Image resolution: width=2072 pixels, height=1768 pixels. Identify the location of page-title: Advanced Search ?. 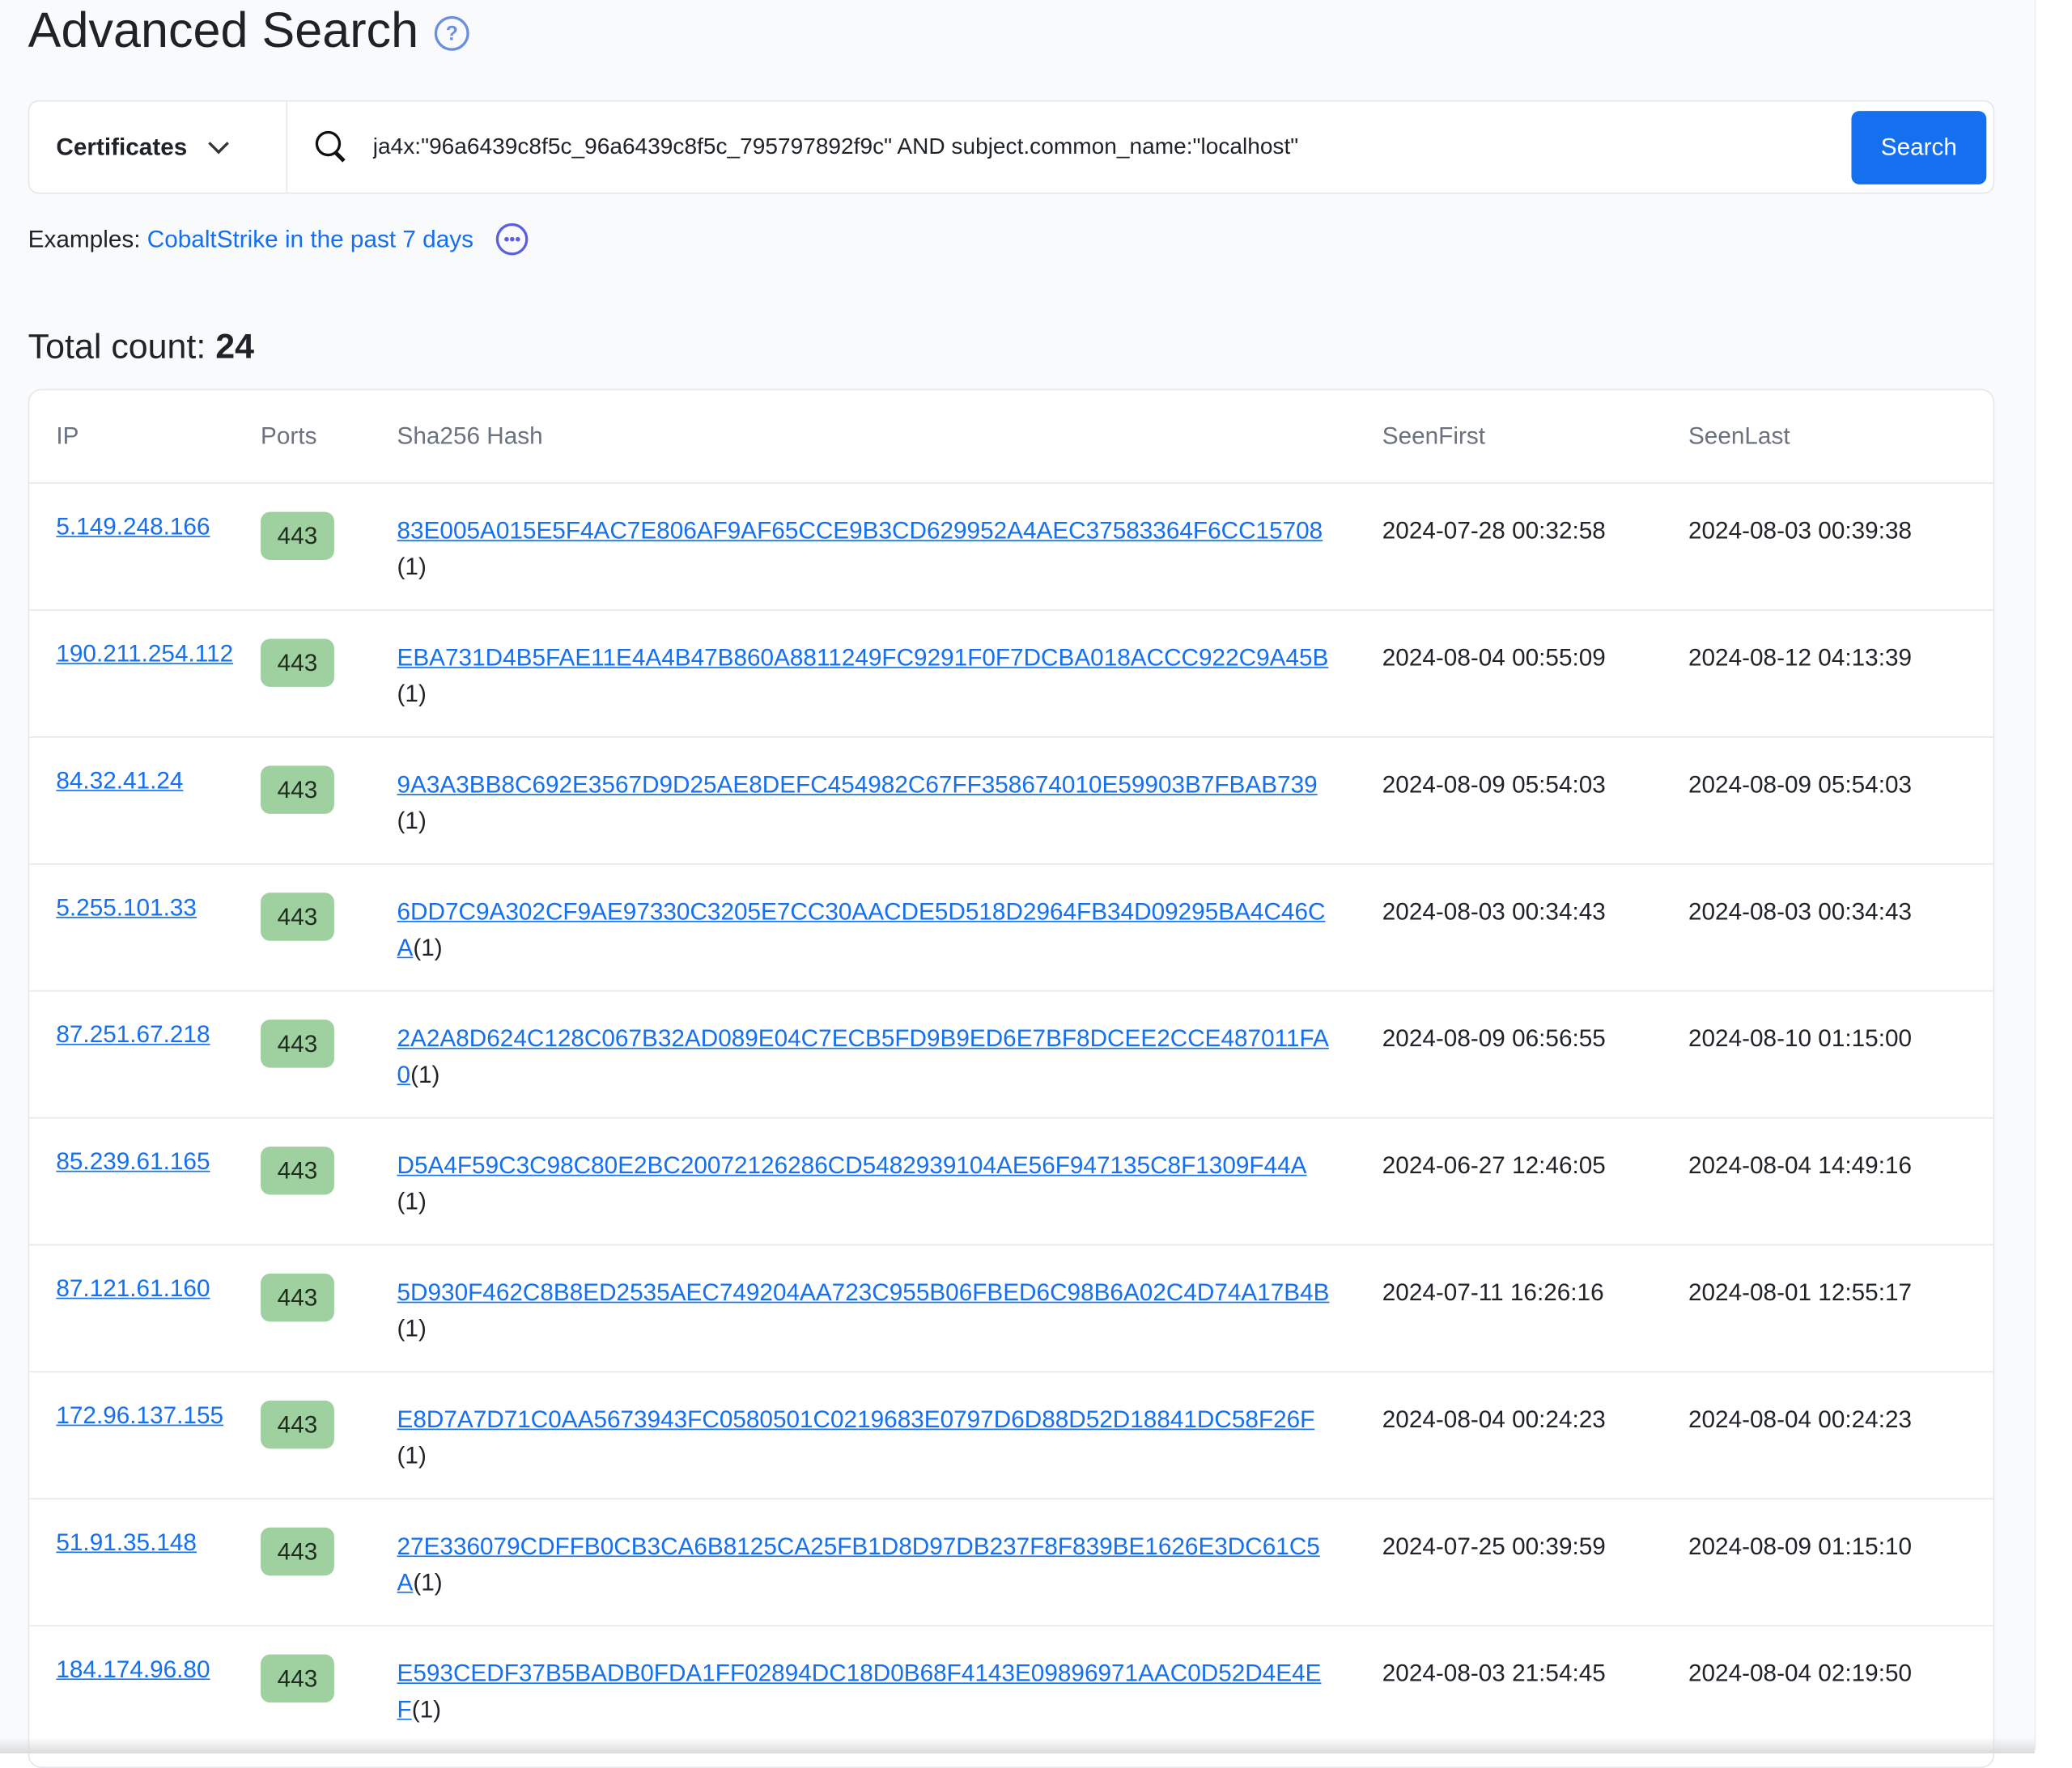
(248, 30).